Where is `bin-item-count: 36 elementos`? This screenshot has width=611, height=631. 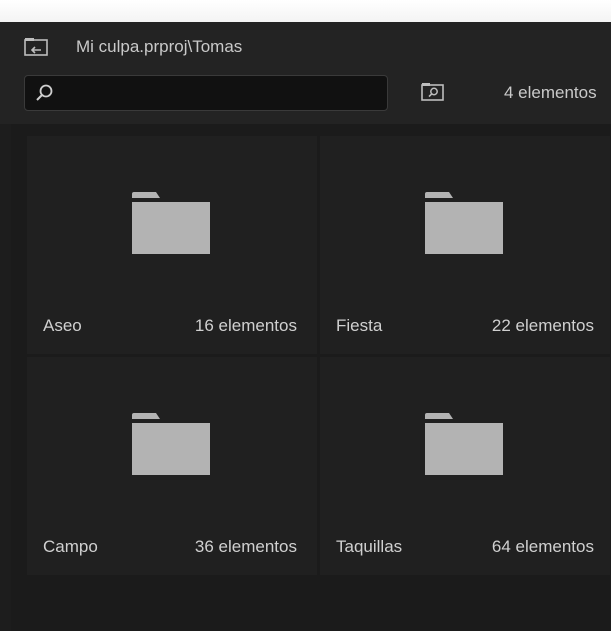 bin-item-count: 36 elementos is located at coordinates (245, 546).